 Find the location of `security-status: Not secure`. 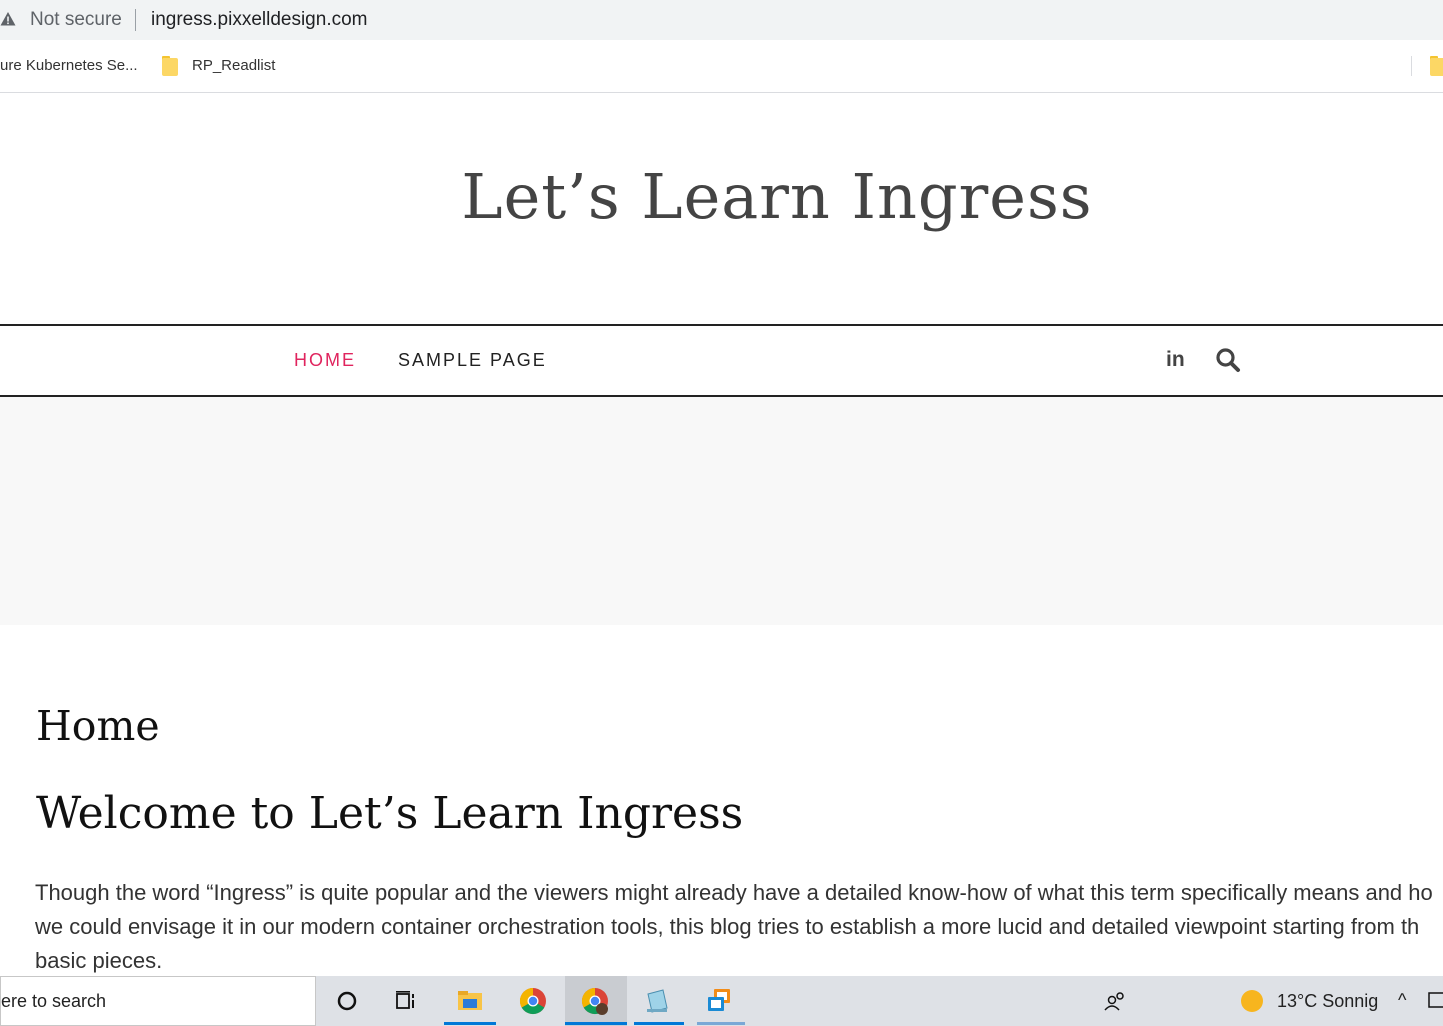

security-status: Not secure is located at coordinates (76, 20).